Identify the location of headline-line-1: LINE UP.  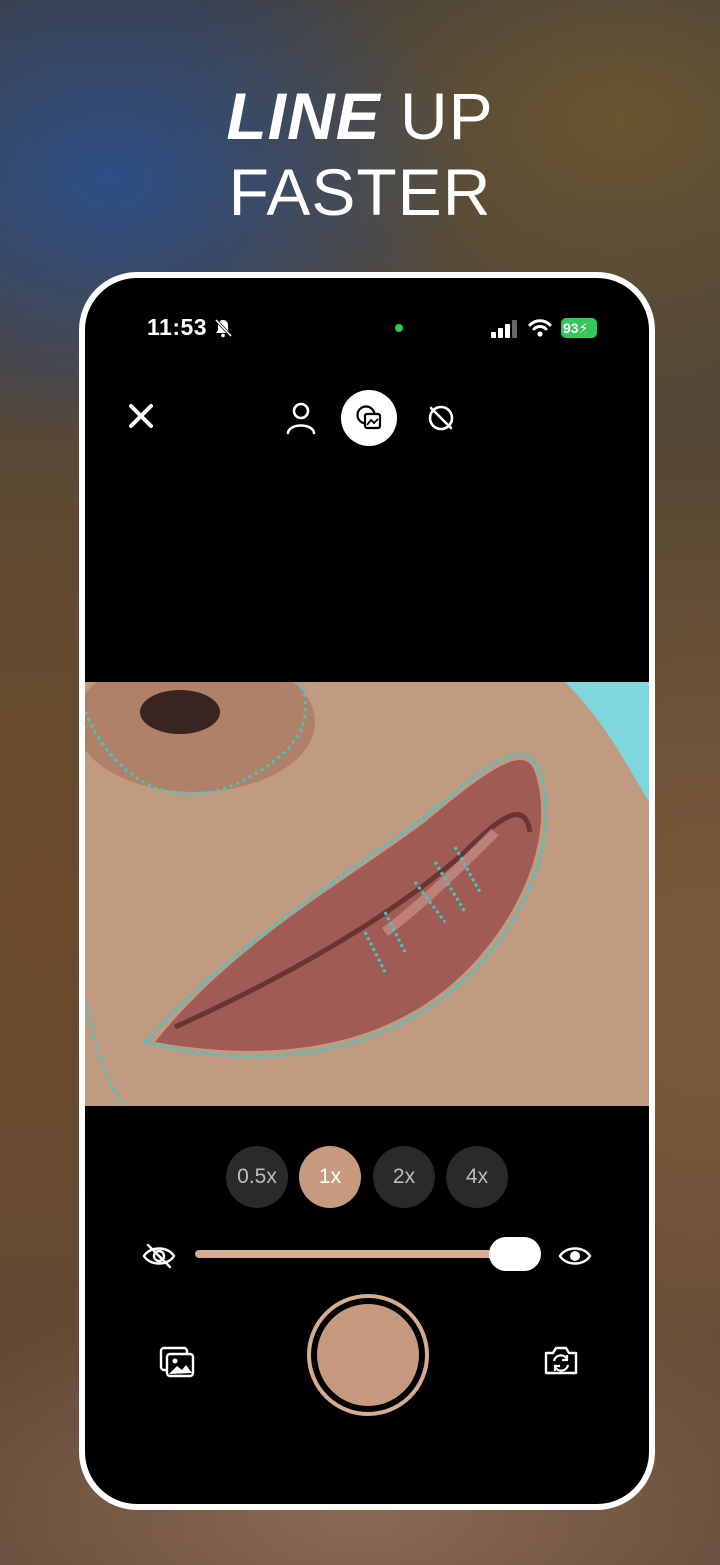
(360, 116).